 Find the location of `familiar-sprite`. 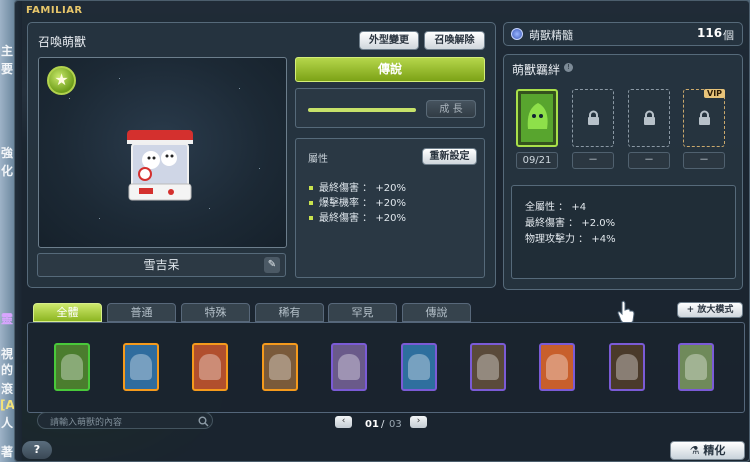

familiar-sprite is located at coordinates (160, 165).